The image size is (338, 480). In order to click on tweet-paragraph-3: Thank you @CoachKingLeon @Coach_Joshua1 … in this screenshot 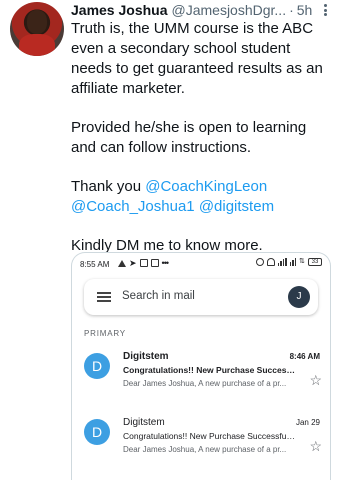, I will do `click(202, 197)`.